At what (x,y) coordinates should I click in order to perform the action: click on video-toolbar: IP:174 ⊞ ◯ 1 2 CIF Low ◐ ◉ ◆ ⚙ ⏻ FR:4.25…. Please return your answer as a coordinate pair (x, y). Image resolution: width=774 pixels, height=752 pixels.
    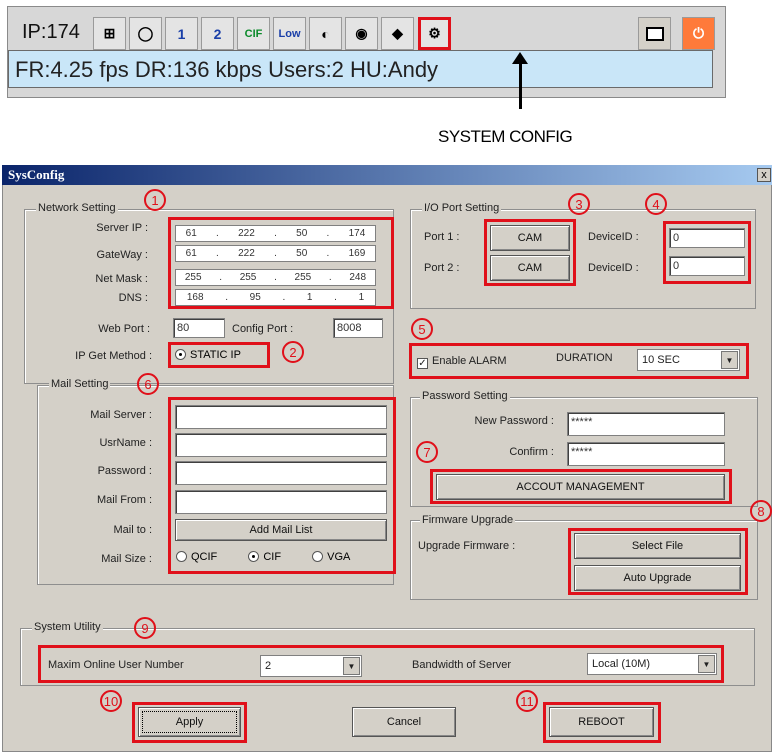
    Looking at the image, I should click on (366, 52).